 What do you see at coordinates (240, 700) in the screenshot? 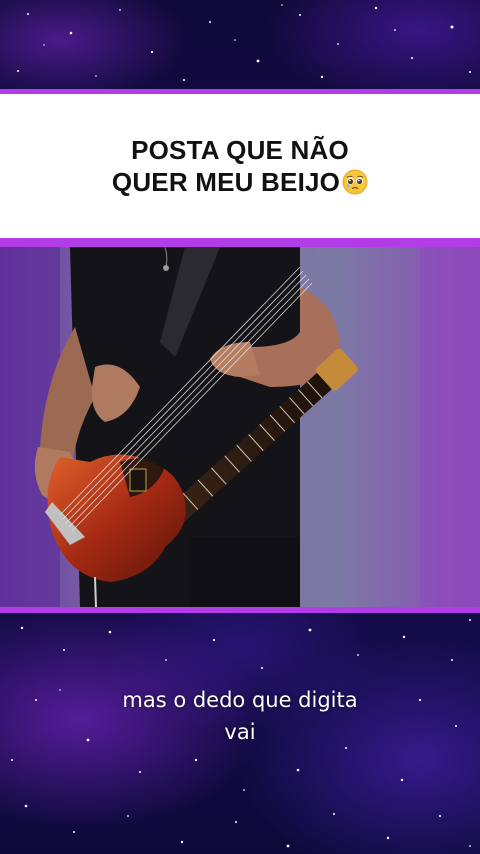
I see `subtitle-line-1: mas o dedo que digita` at bounding box center [240, 700].